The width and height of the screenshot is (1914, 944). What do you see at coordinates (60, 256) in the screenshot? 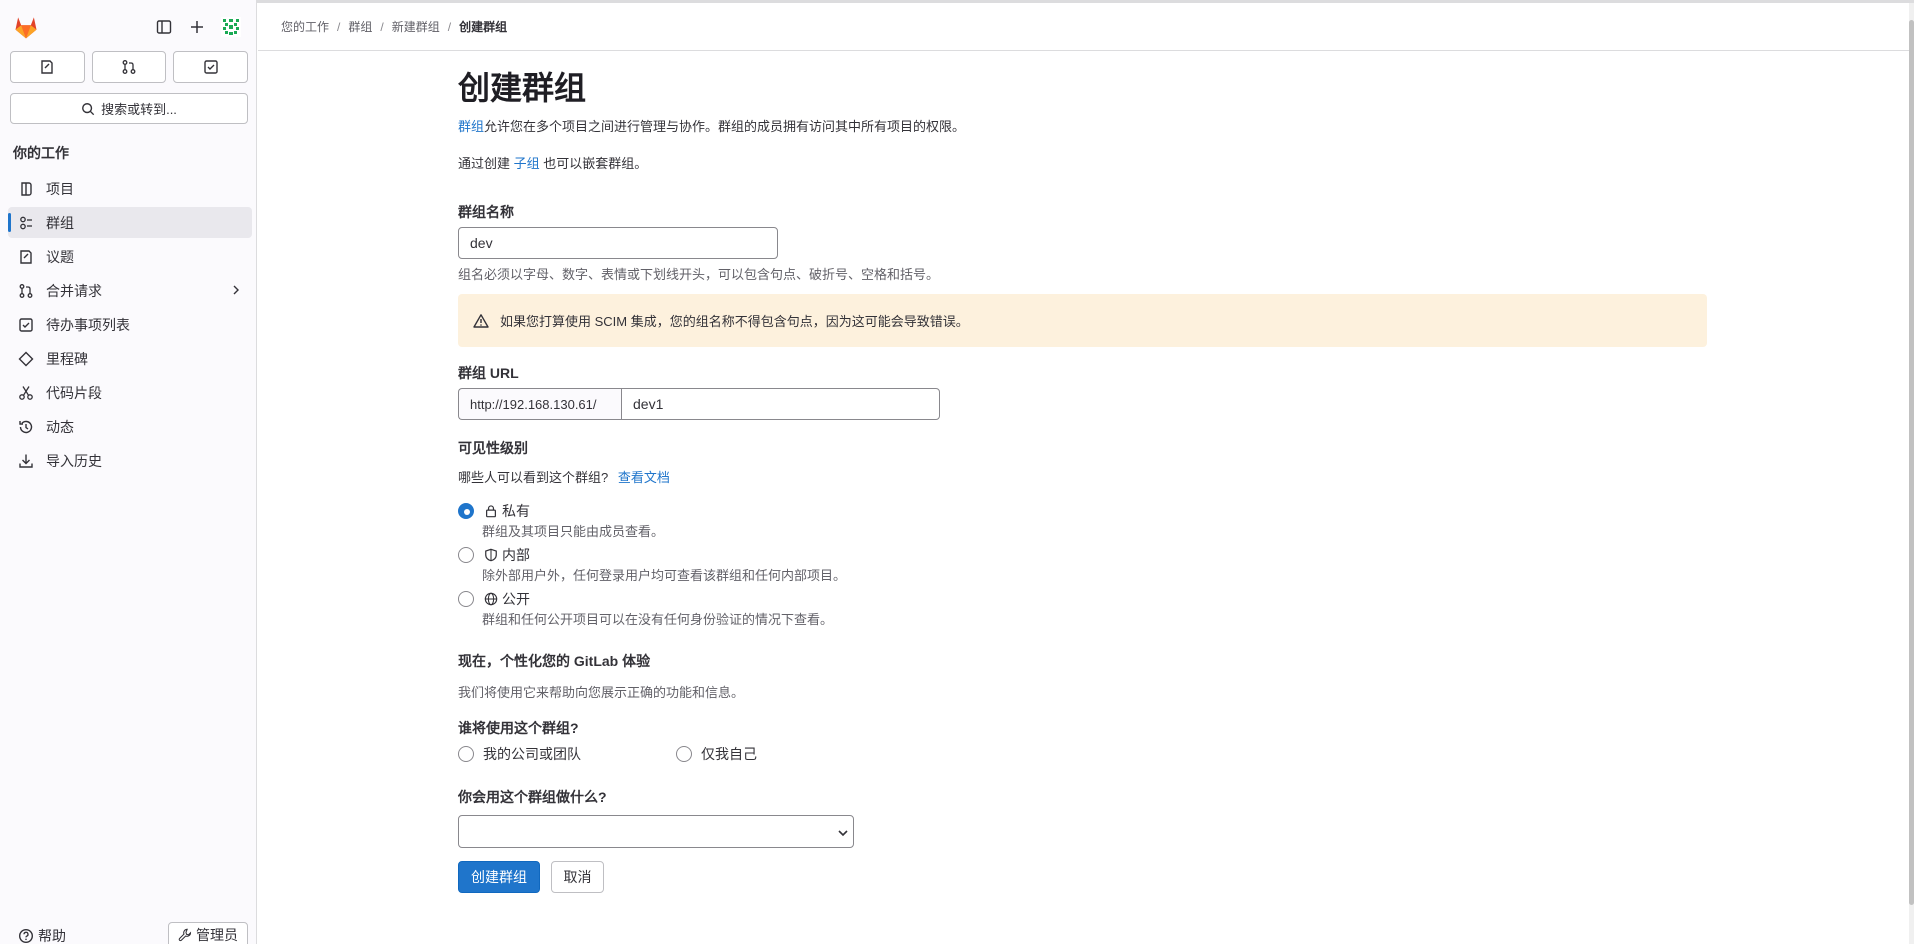
I see `sidebar-item-label: 议题` at bounding box center [60, 256].